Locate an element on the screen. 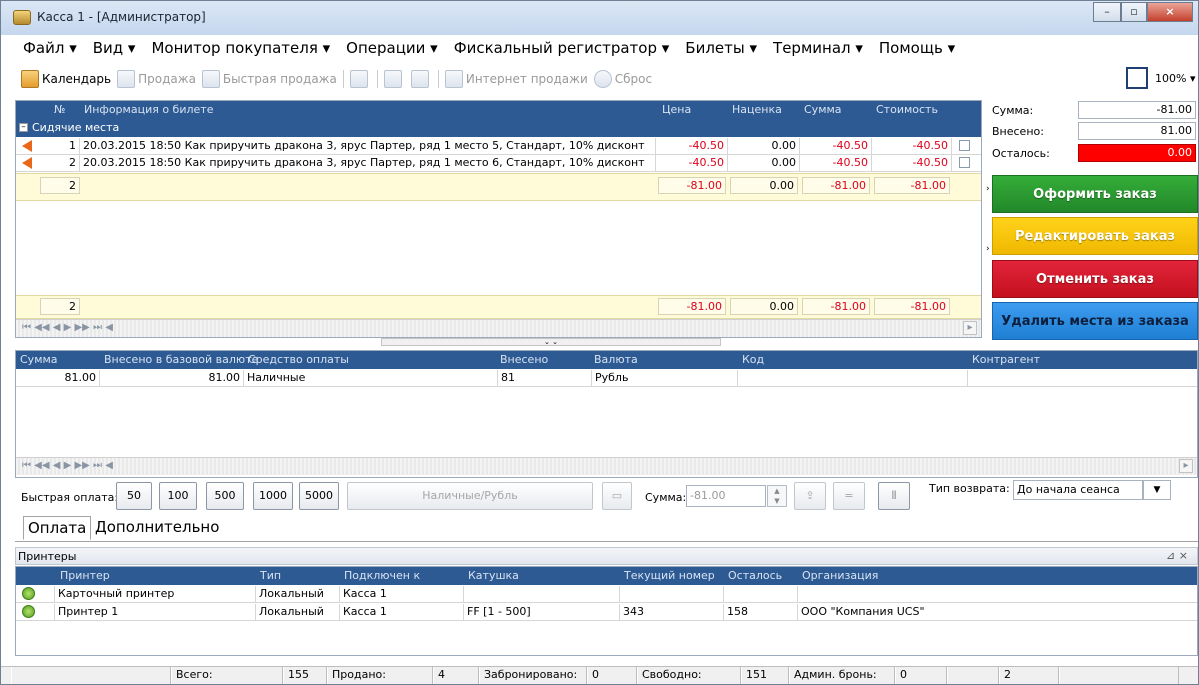 This screenshot has width=1199, height=685. col-connected: Подключен к is located at coordinates (382, 575).